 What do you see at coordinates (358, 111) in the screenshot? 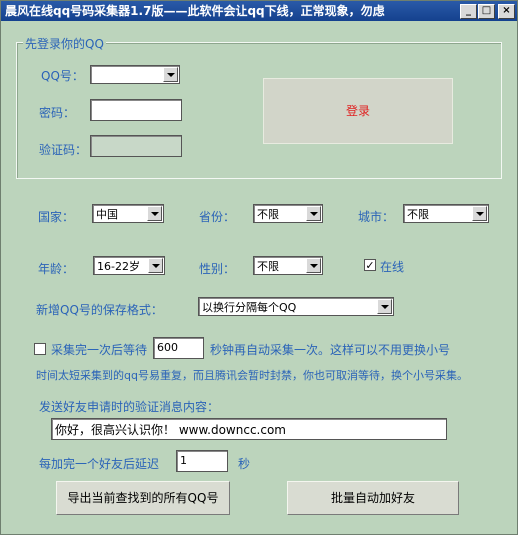
I see `login-button: 登录` at bounding box center [358, 111].